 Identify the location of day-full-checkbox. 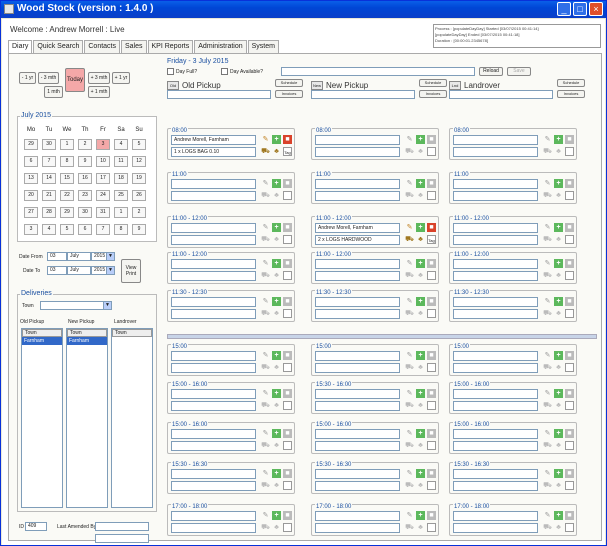
(170, 71).